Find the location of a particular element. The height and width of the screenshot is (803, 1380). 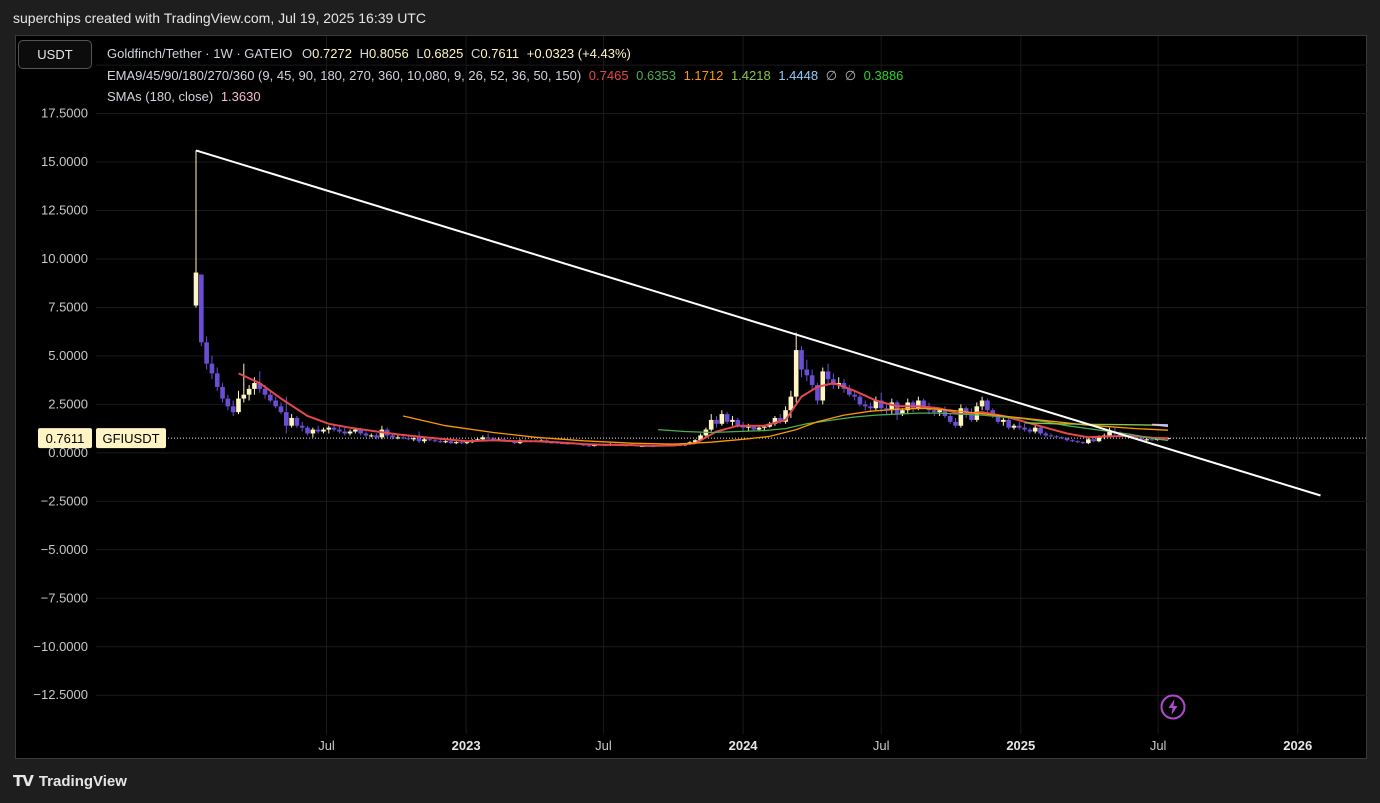

y-tick-label: −5.0000 is located at coordinates (64, 549).